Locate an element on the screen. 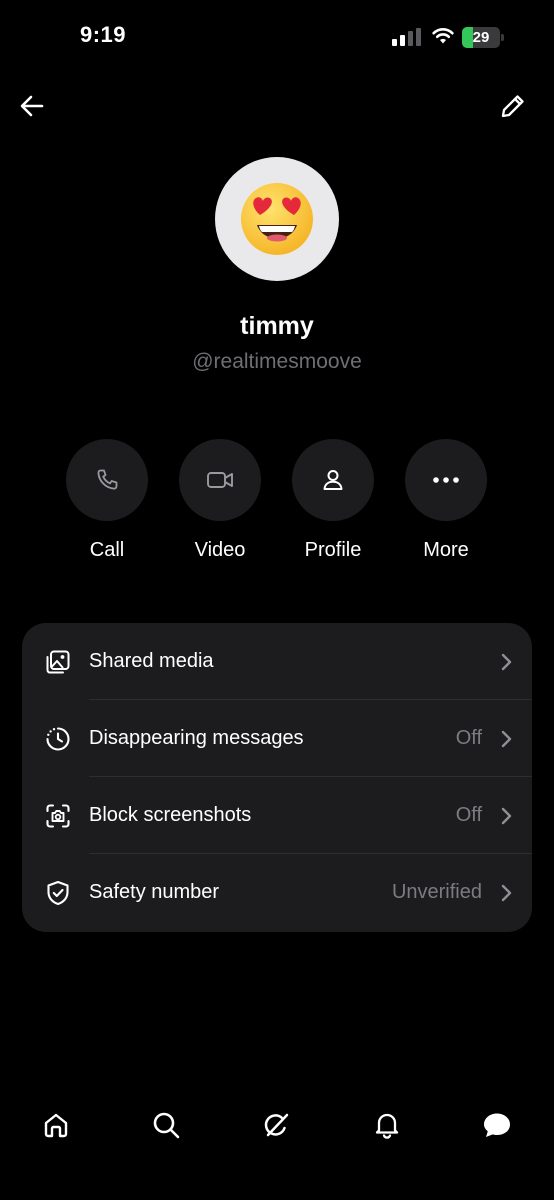  phone-icon is located at coordinates (107, 479).